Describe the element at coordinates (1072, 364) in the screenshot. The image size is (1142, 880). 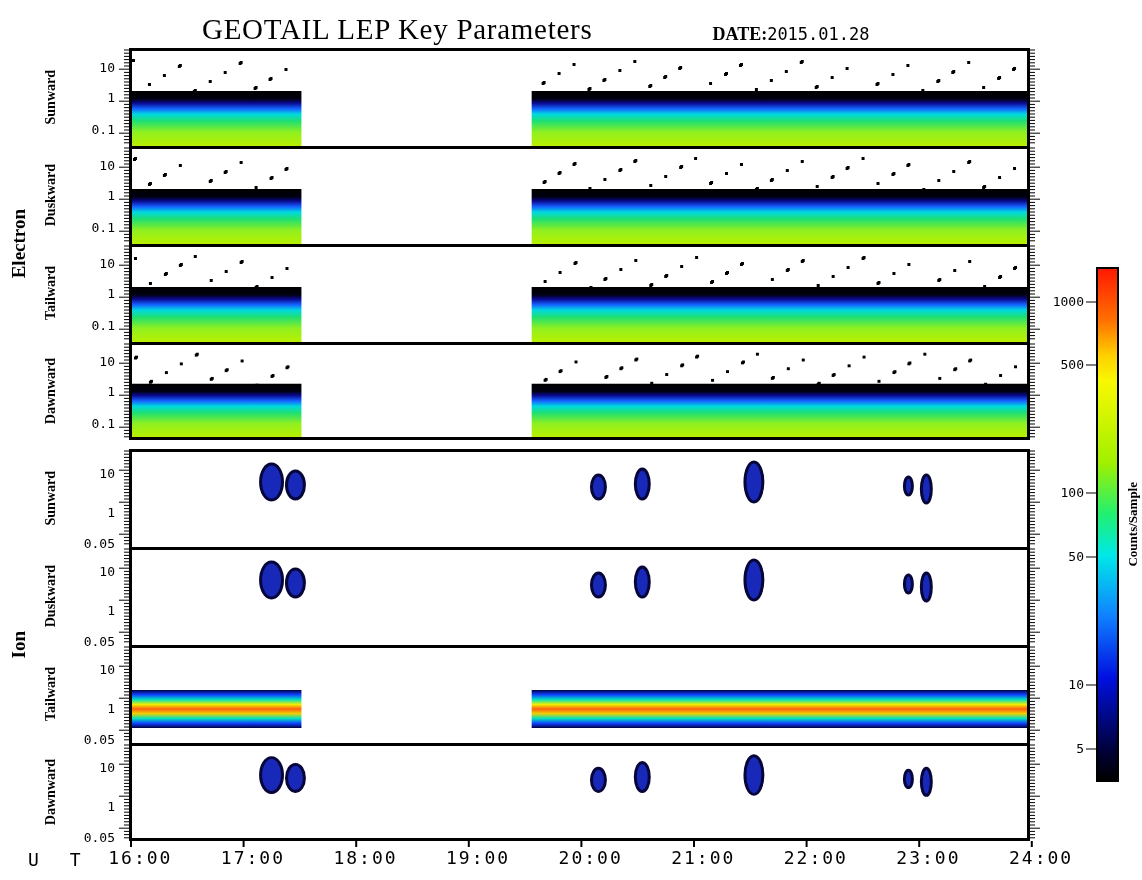
I see `colorbar-tick-label: 500` at that location.